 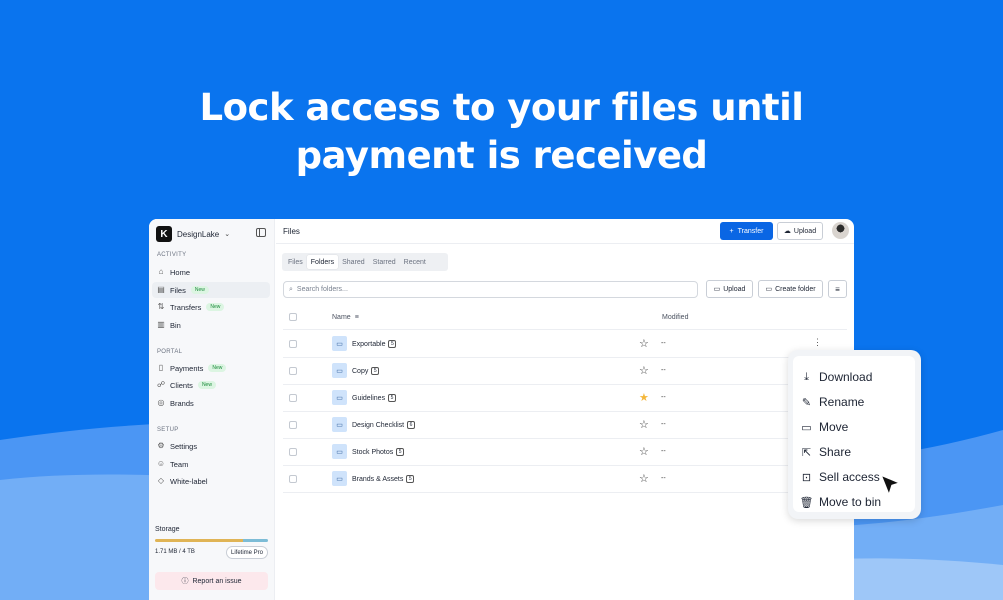 I want to click on menu-item-sell-access: ⊡ Sell access, so click(x=840, y=477).